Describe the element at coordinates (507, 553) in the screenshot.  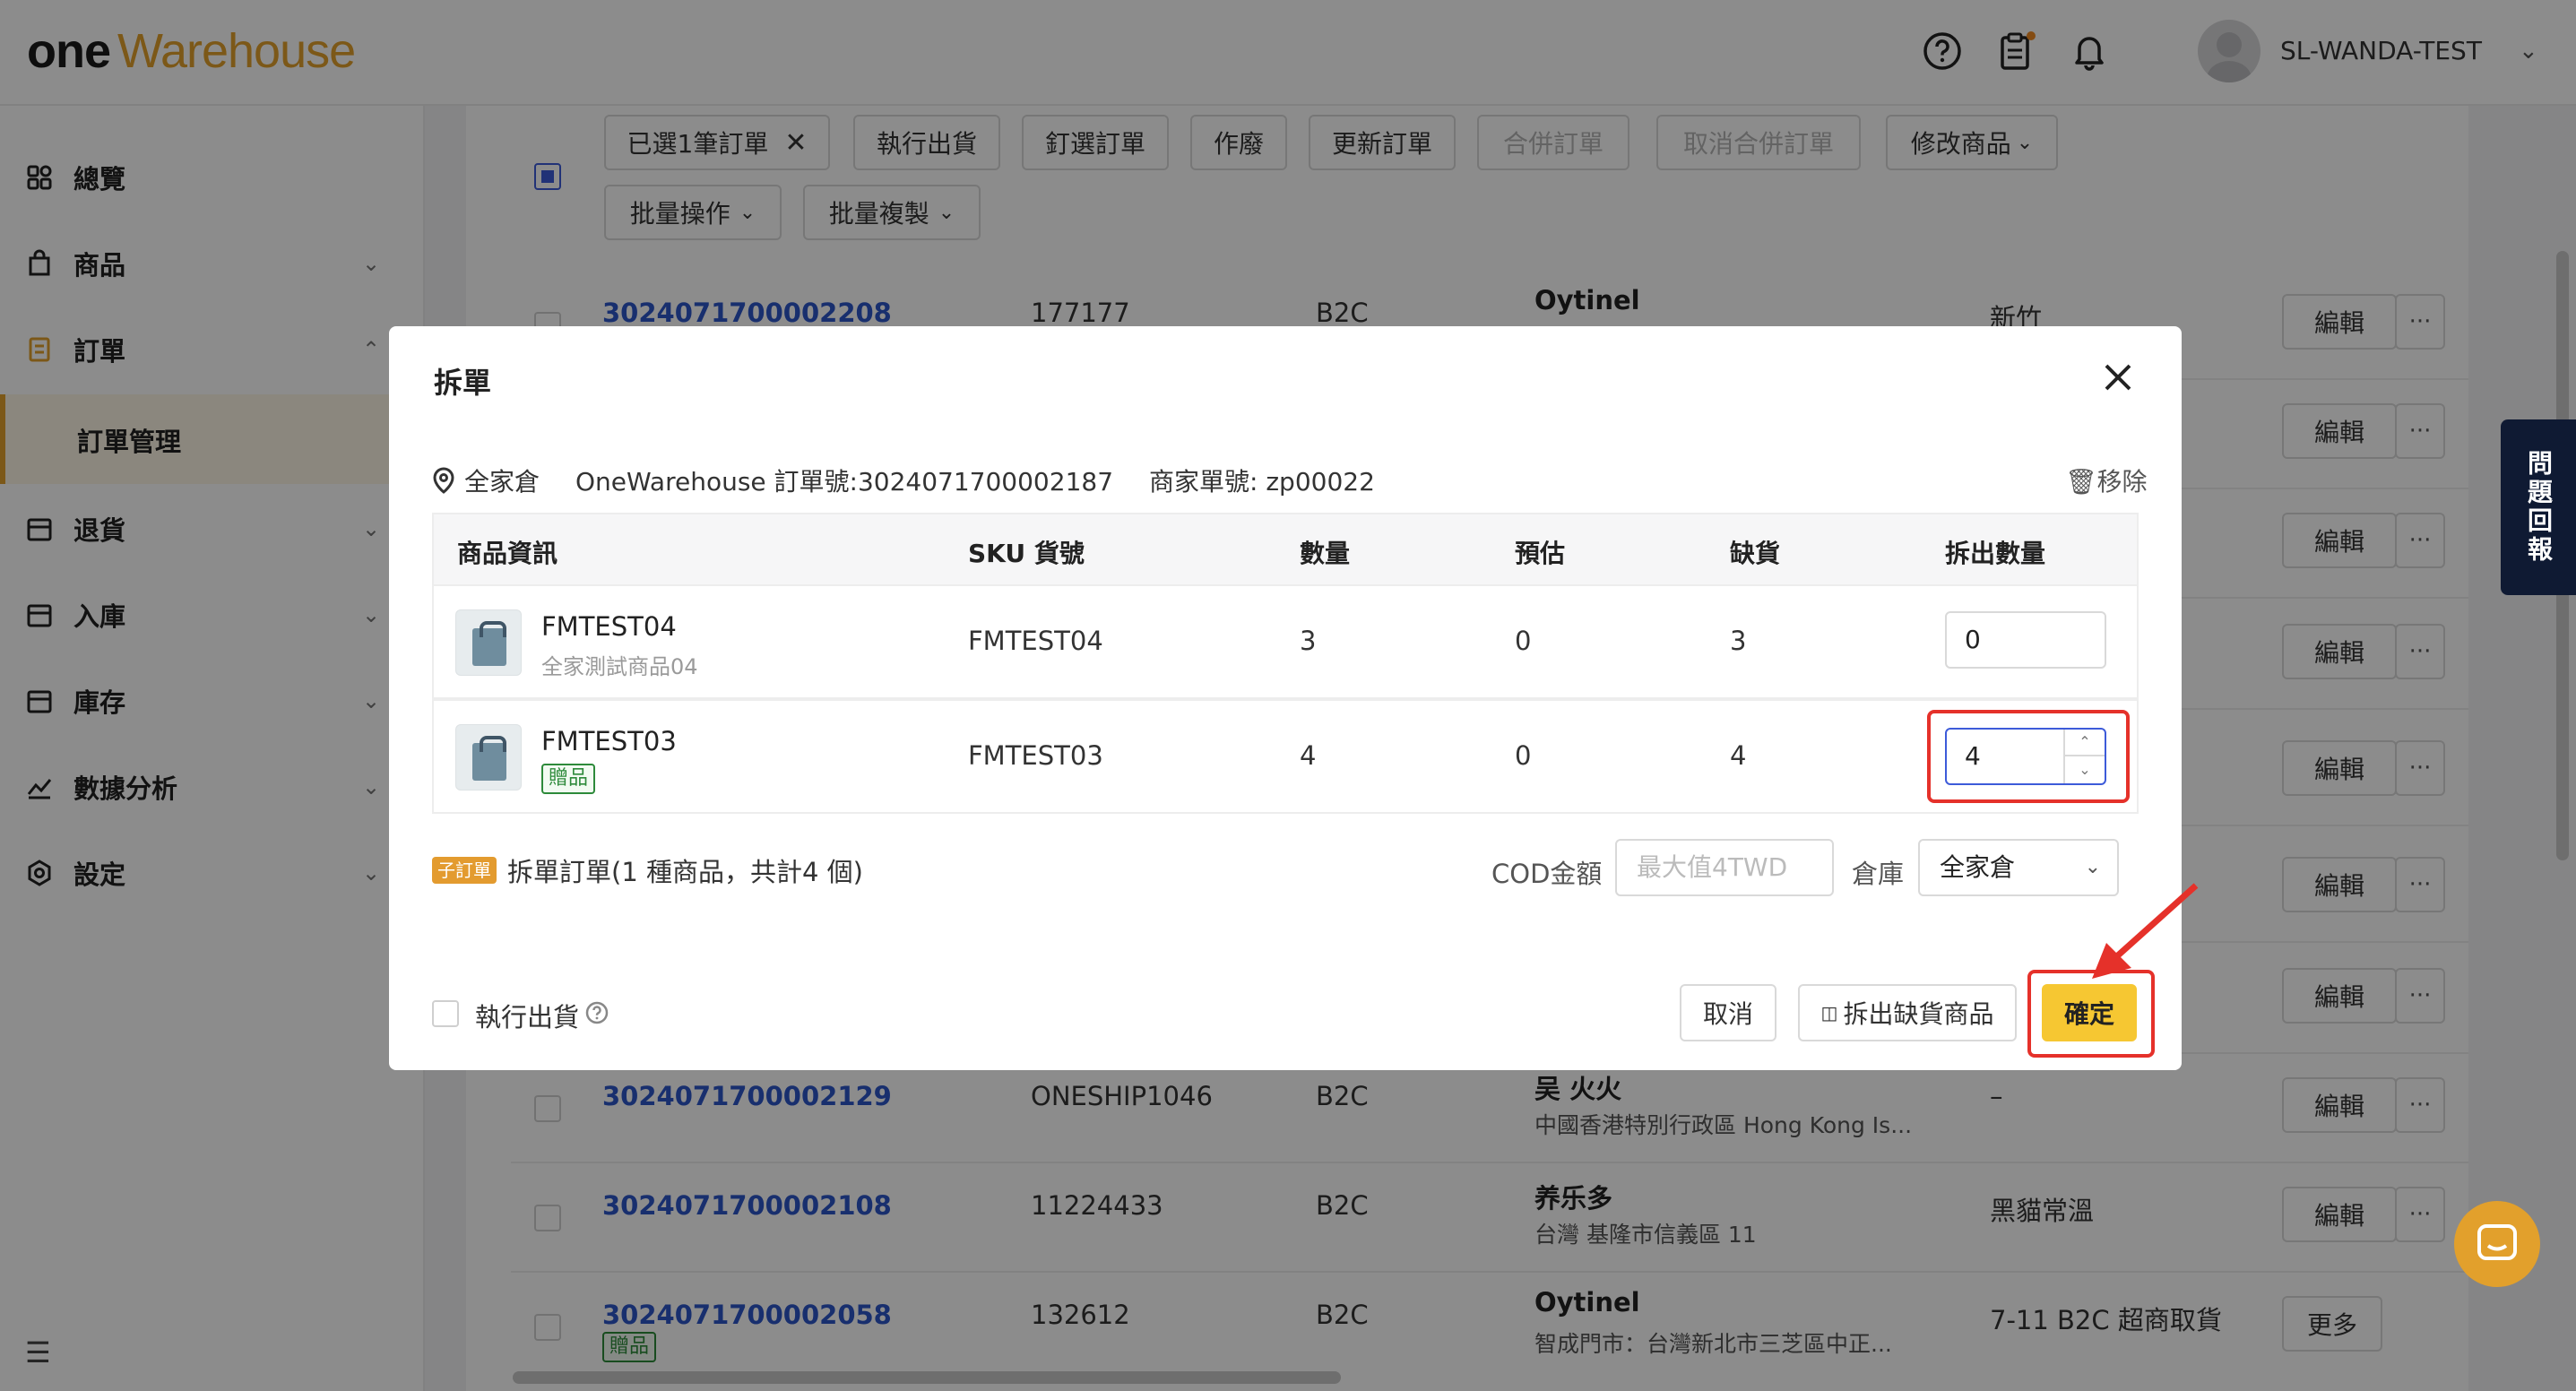
I see `col-product-info: 商品資訊` at that location.